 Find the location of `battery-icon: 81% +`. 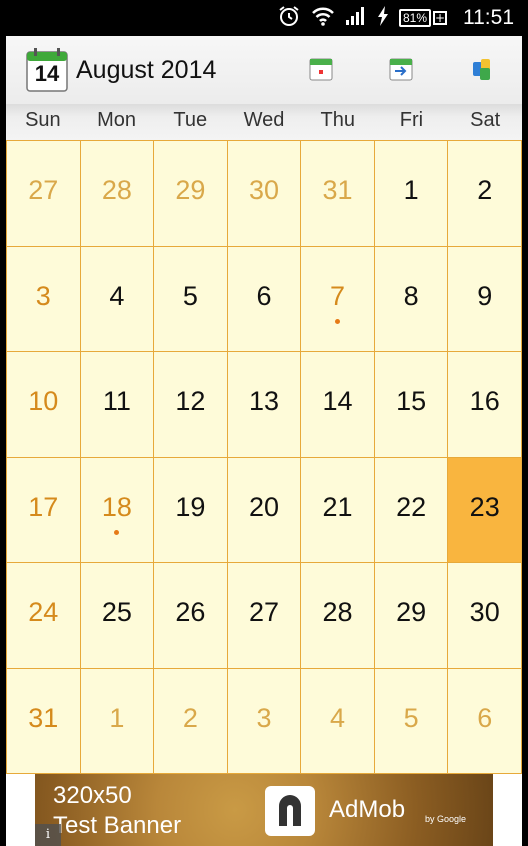

battery-icon: 81% + is located at coordinates (422, 18).